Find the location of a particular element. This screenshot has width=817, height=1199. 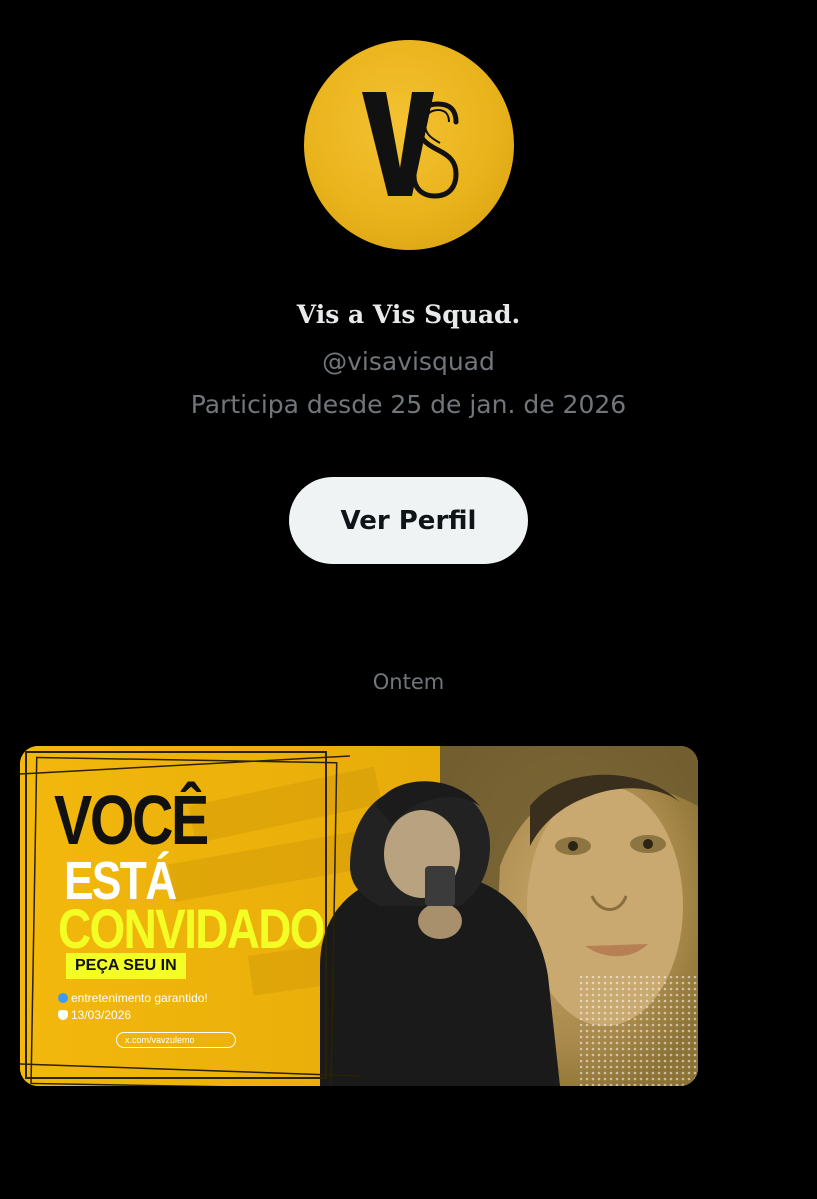

banner-link: x.com/vavzulemo is located at coordinates (176, 1040).